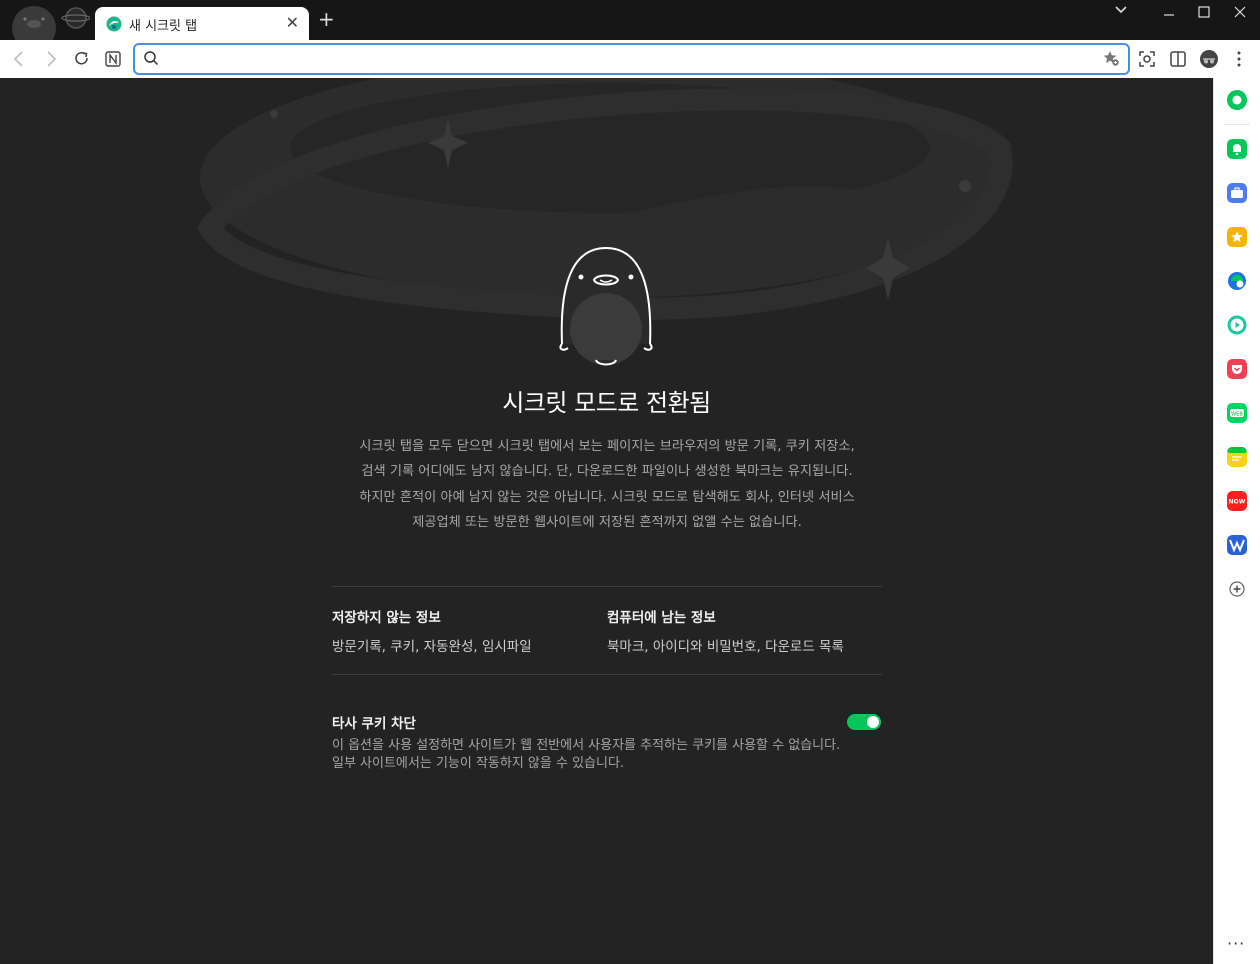  I want to click on webtoon-icon: WEB, so click(1237, 413).